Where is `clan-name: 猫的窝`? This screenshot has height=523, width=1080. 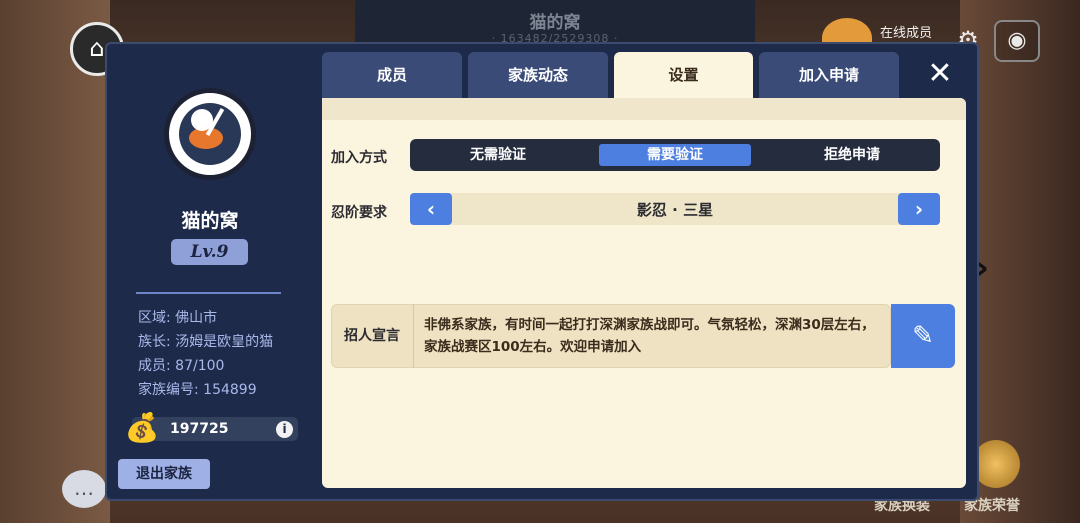
clan-name: 猫的窝 is located at coordinates (210, 221).